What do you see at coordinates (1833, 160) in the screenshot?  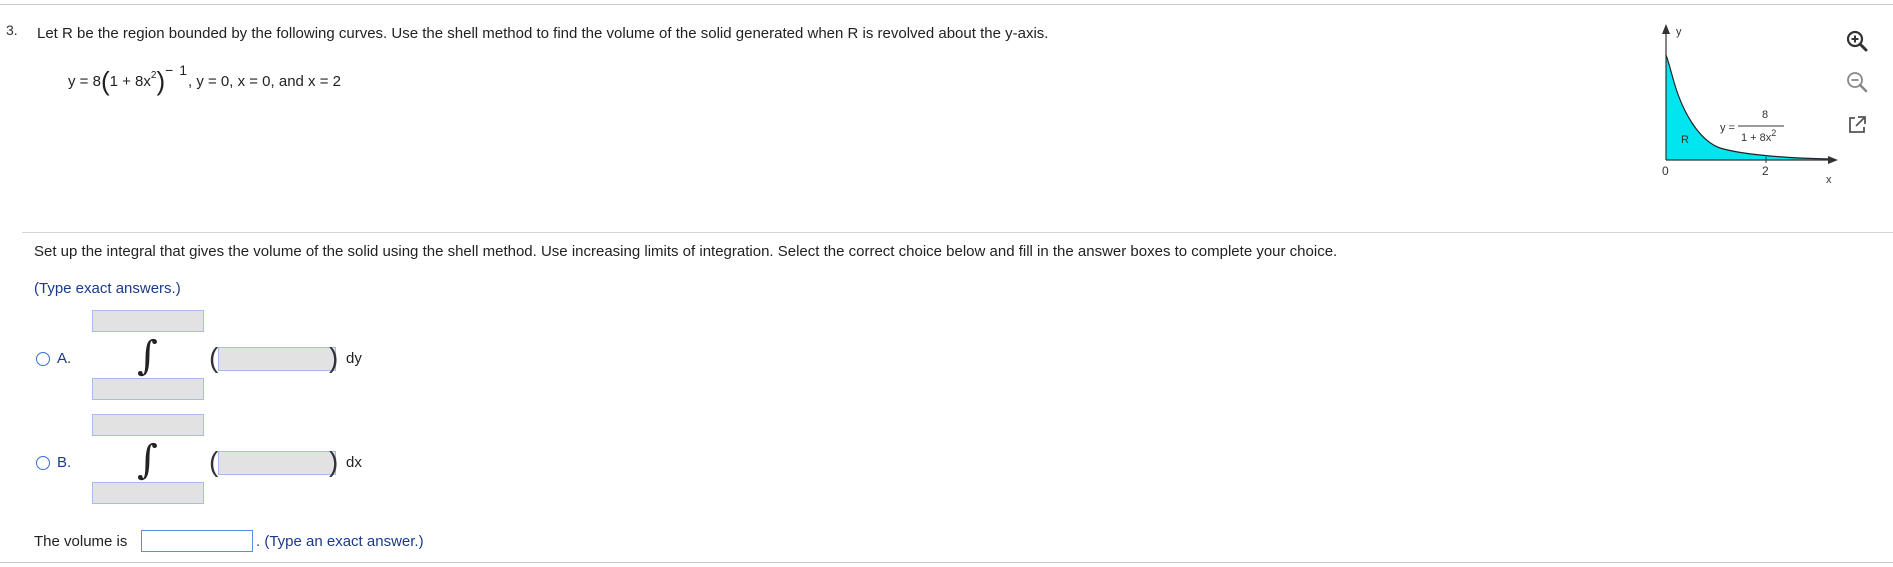 I see `x-axis-arrow` at bounding box center [1833, 160].